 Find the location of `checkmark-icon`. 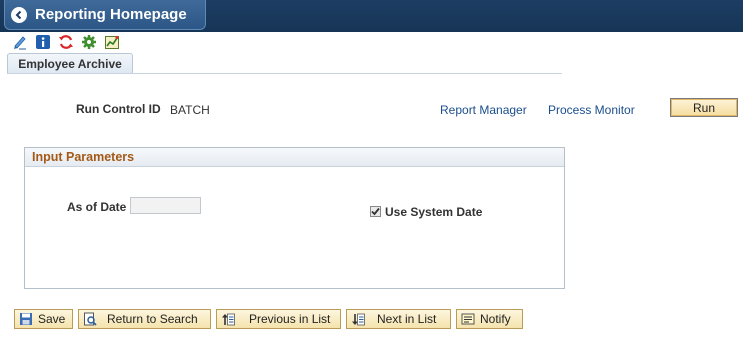

checkmark-icon is located at coordinates (375, 211).